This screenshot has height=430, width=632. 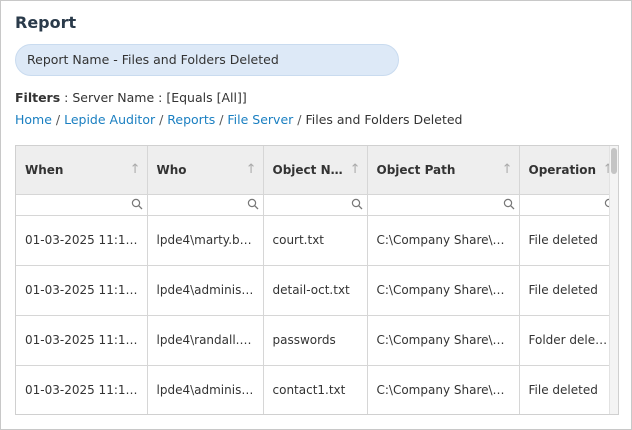 I want to click on column-label: Operation, so click(x=562, y=169).